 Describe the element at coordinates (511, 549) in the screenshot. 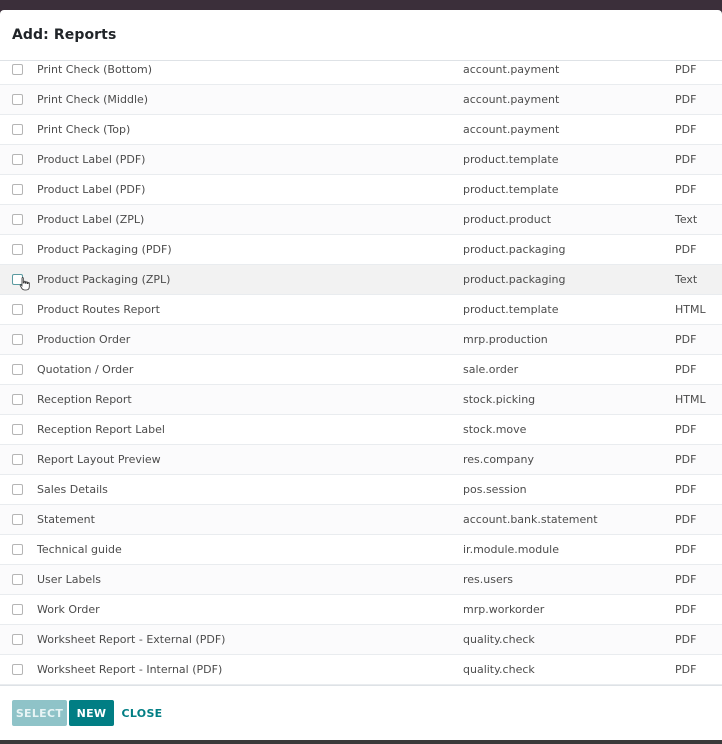

I see `report-model: ir.module.module` at that location.